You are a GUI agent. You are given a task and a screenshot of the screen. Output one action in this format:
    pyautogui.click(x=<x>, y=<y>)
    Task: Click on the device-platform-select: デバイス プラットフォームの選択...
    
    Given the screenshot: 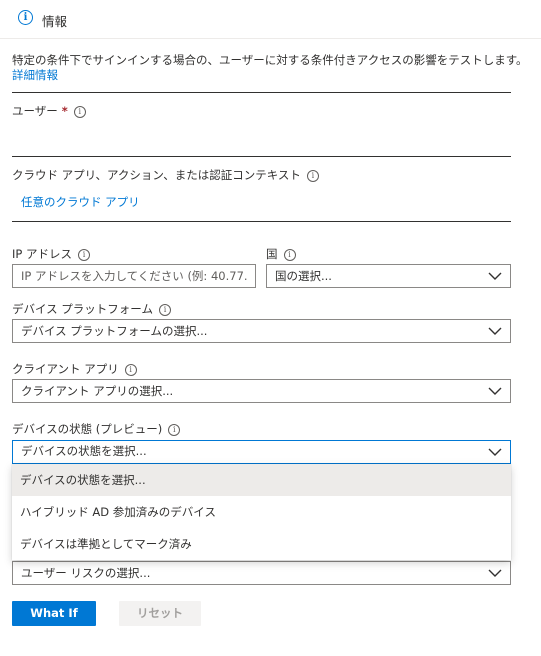 What is the action you would take?
    pyautogui.click(x=261, y=331)
    